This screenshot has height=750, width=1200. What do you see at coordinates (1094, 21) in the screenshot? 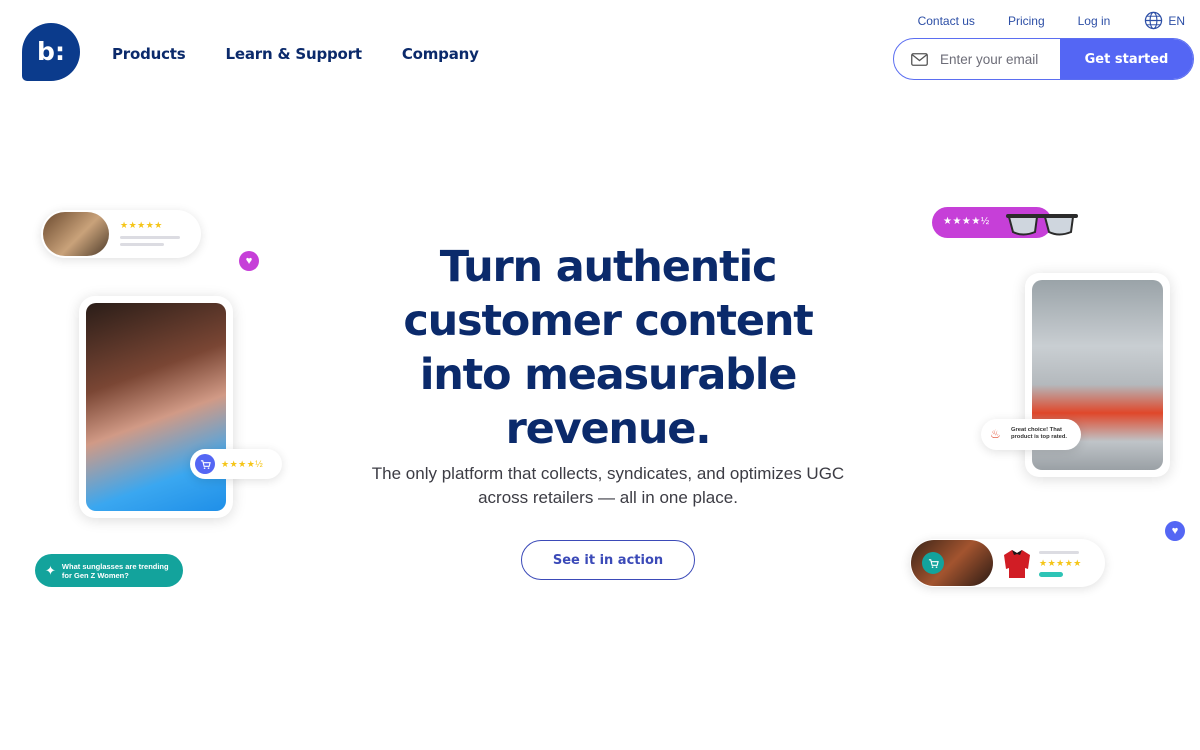
I see `login-link: Log in` at bounding box center [1094, 21].